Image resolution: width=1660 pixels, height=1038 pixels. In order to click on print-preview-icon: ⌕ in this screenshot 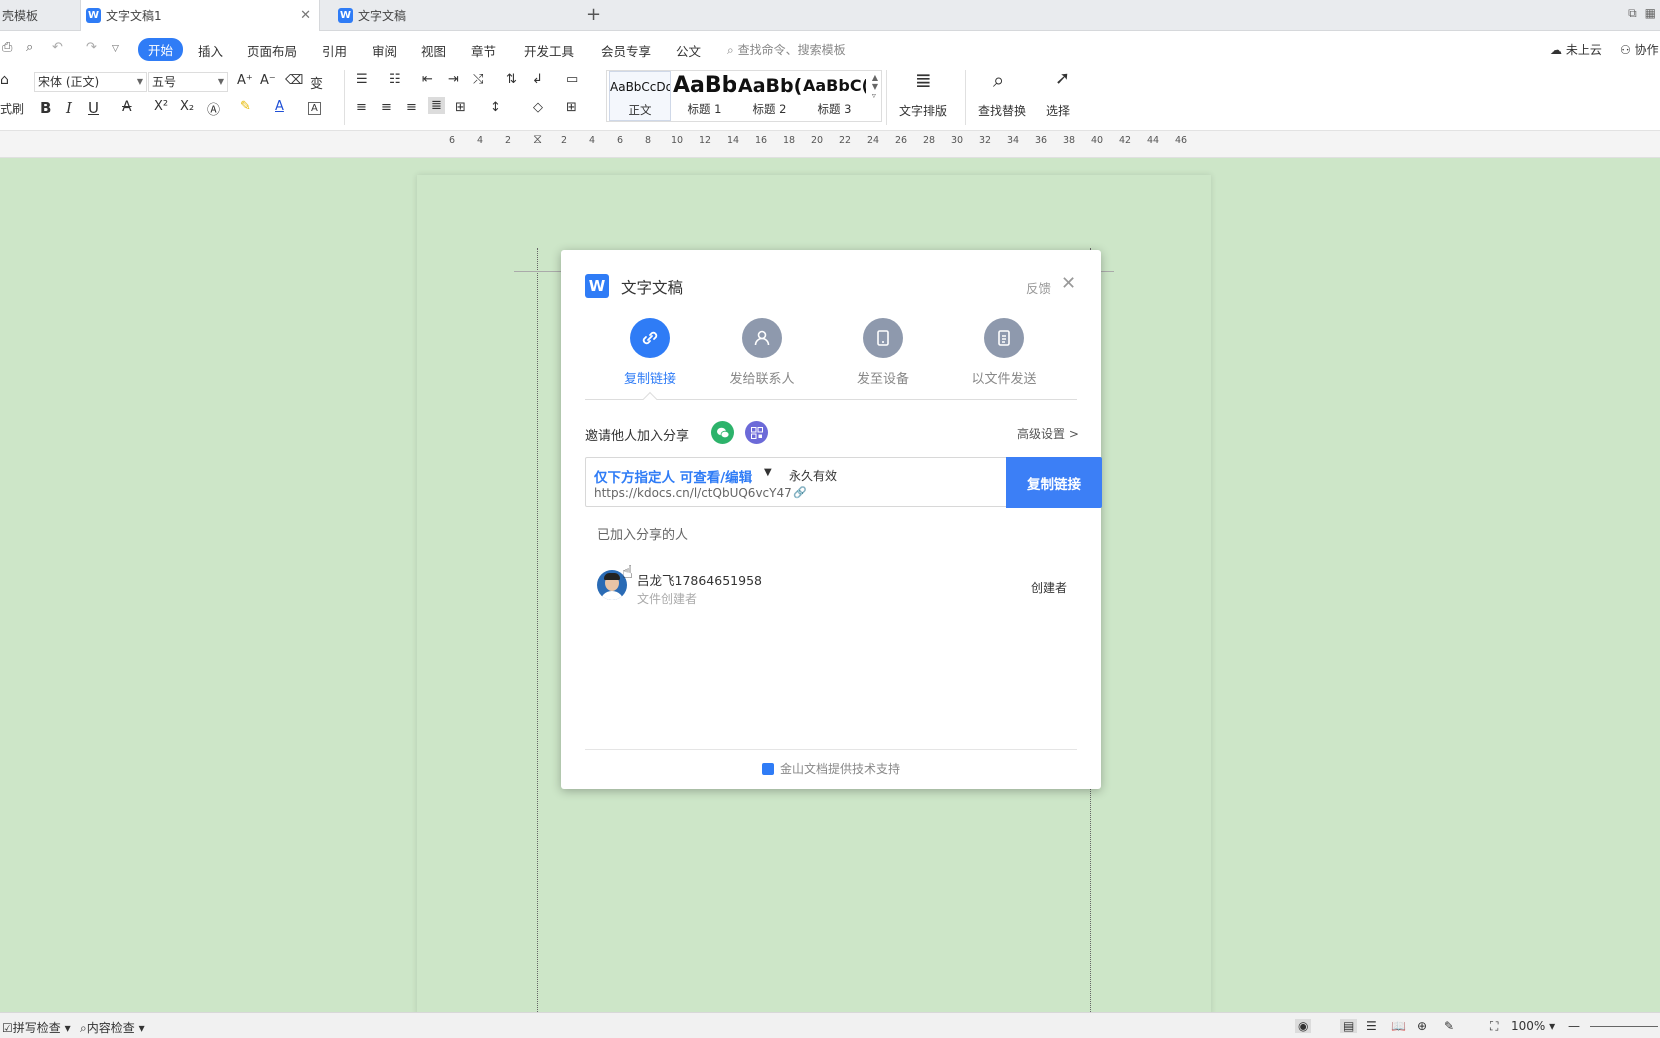, I will do `click(29, 47)`.